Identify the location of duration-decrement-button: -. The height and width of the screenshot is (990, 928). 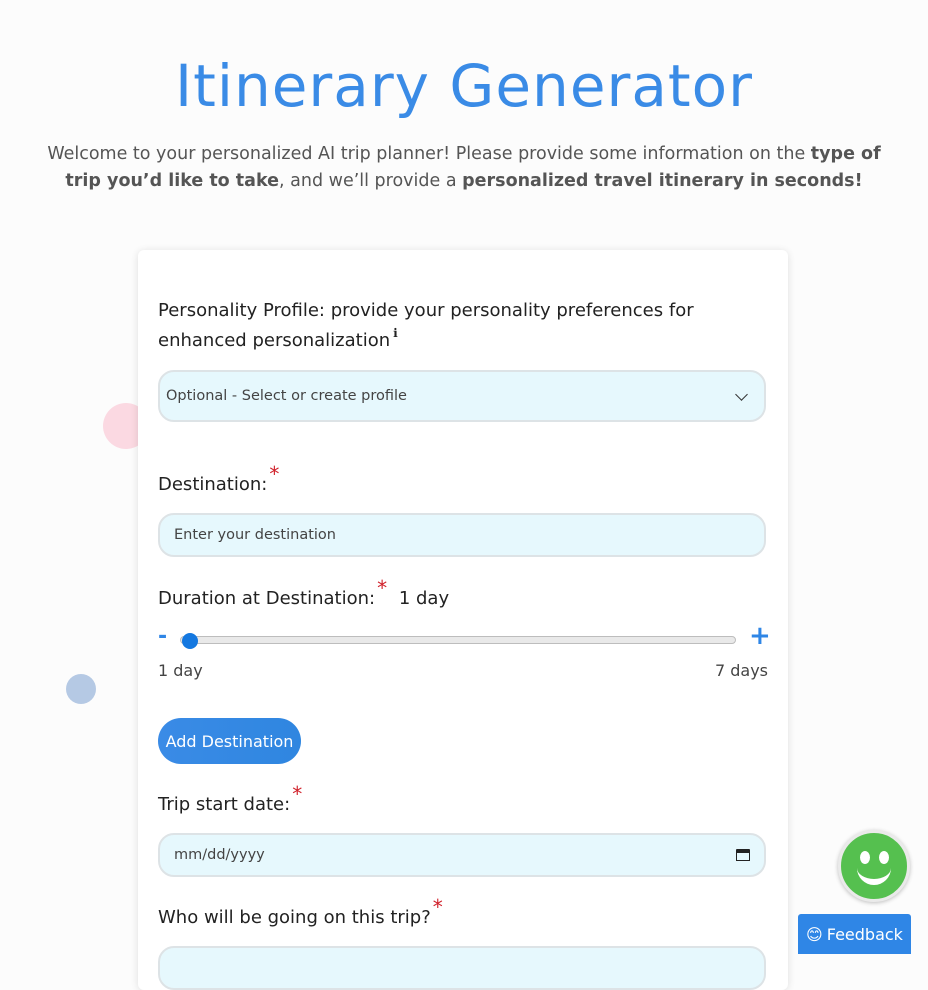
(162, 636).